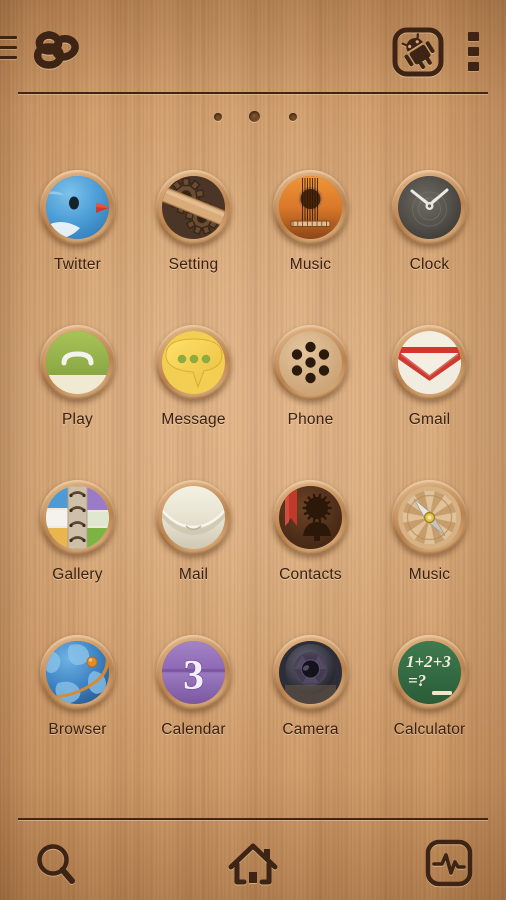 The height and width of the screenshot is (900, 506). I want to click on analog-clock-icon, so click(429, 207).